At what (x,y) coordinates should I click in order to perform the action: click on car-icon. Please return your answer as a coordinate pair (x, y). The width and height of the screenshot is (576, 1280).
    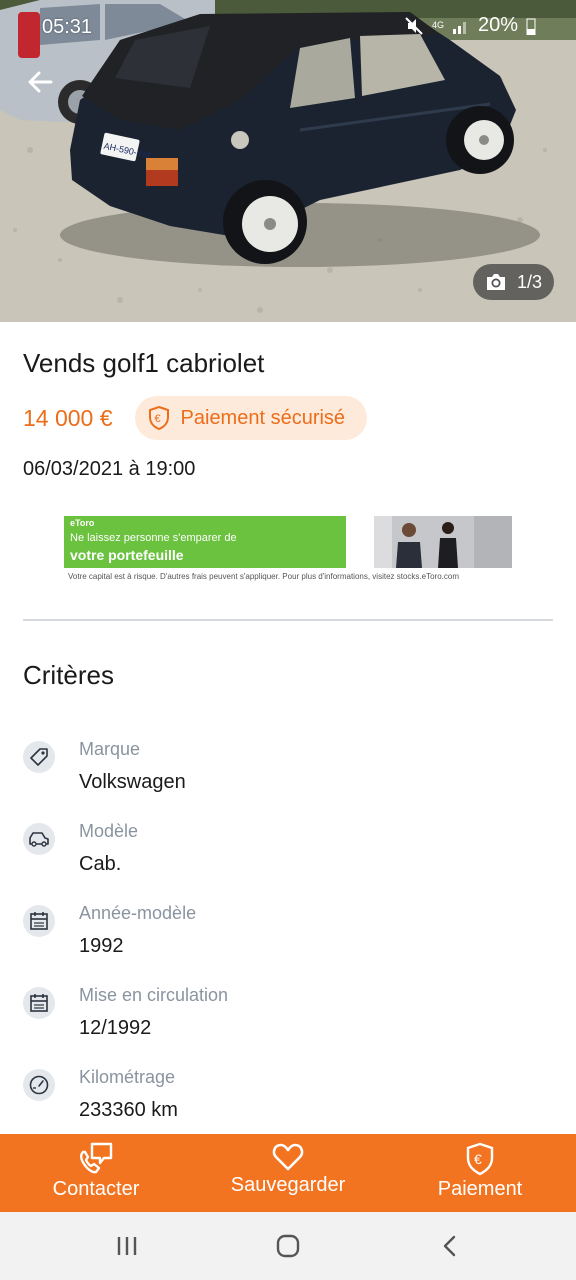
    Looking at the image, I should click on (39, 839).